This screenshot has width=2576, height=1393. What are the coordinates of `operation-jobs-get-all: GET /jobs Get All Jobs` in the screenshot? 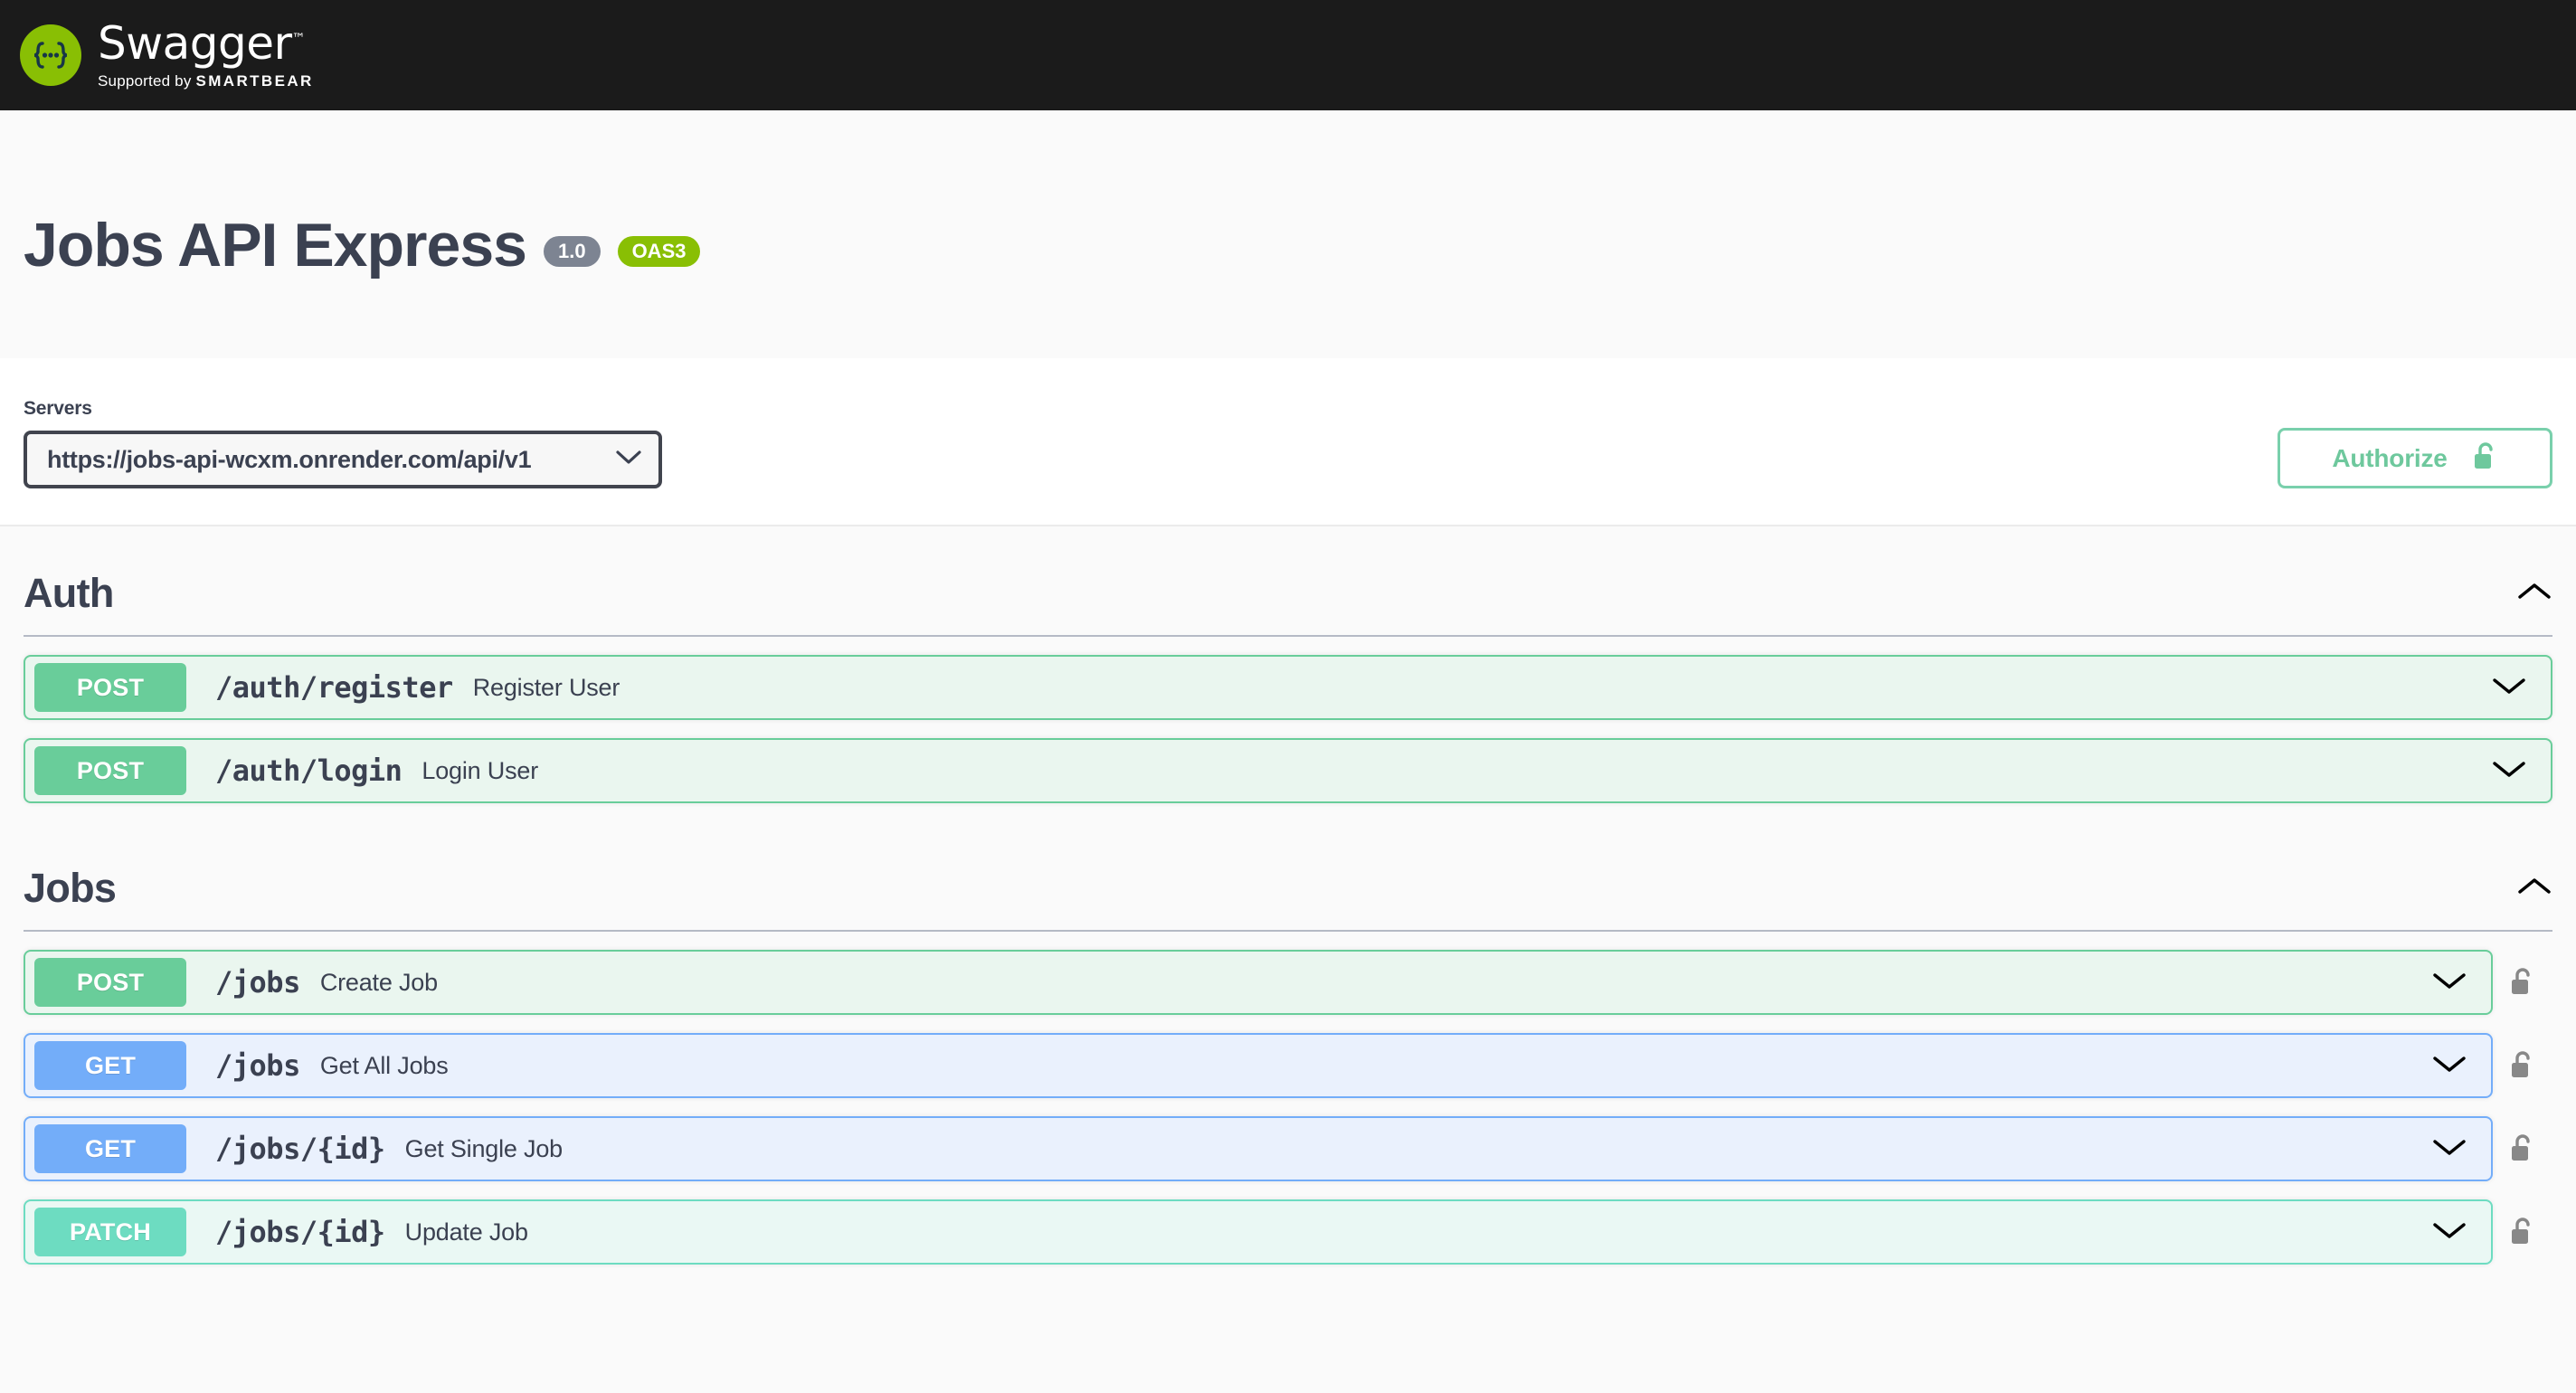 It's located at (1259, 1065).